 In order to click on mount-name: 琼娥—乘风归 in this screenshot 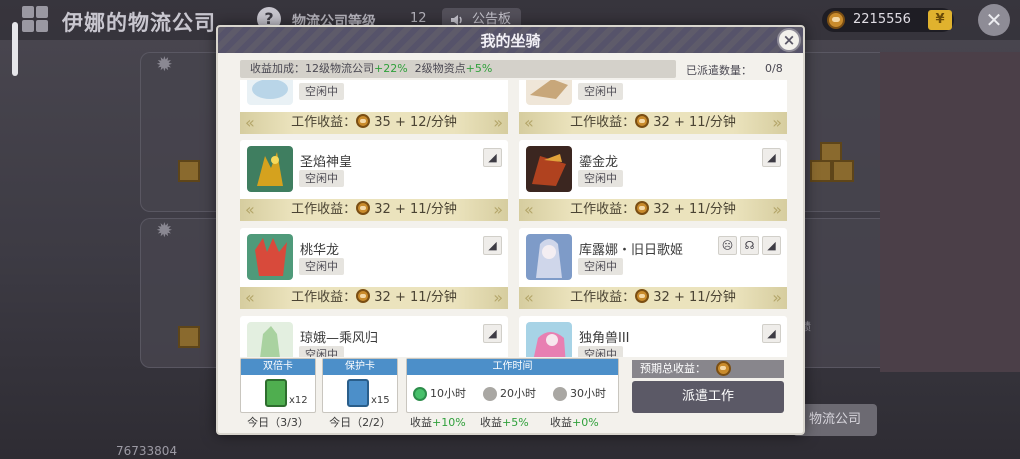, I will do `click(339, 338)`.